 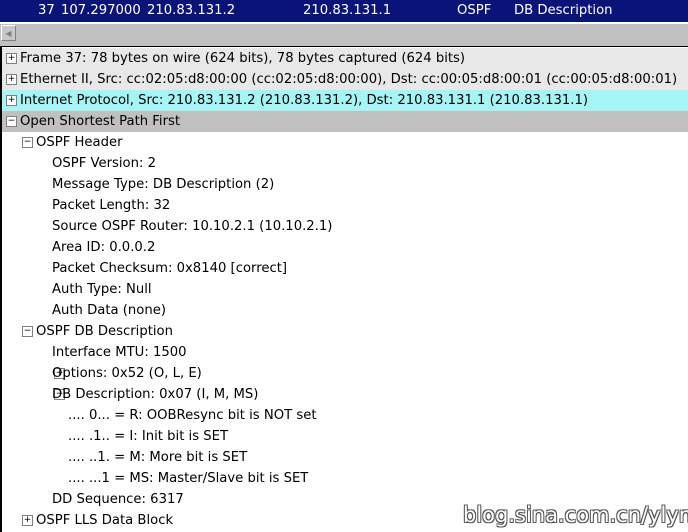 What do you see at coordinates (345, 415) in the screenshot?
I see `tree-row: .... 0... = R: OOBResync bit is NOT set` at bounding box center [345, 415].